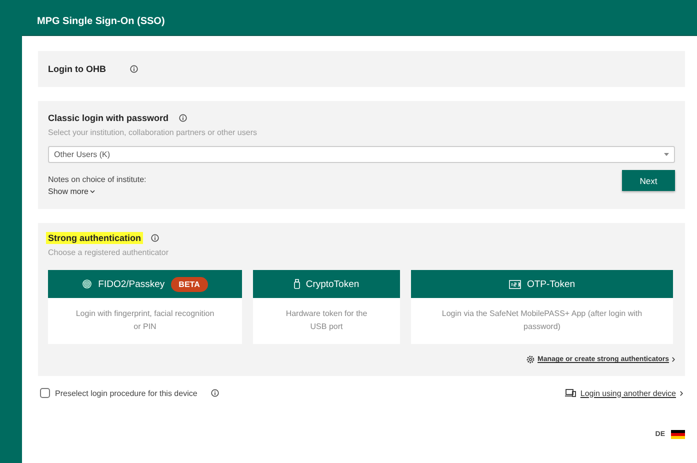 This screenshot has width=697, height=463. I want to click on show-more-link: Show more, so click(97, 191).